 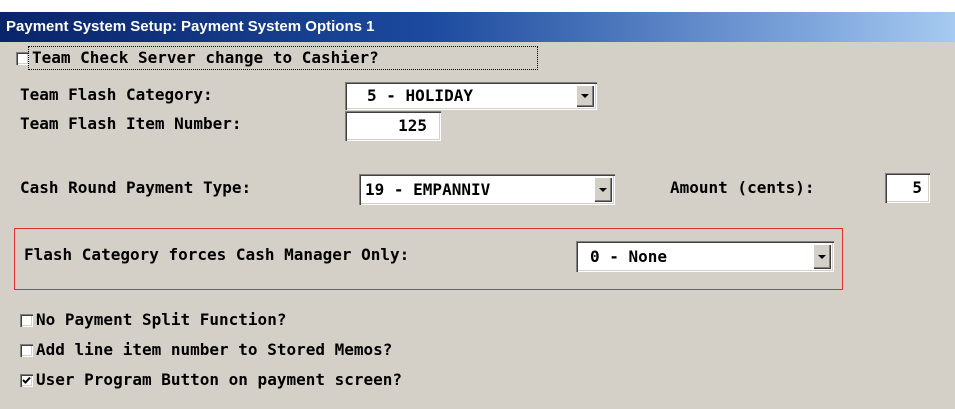 What do you see at coordinates (22, 58) in the screenshot?
I see `team-check-server-checkbox` at bounding box center [22, 58].